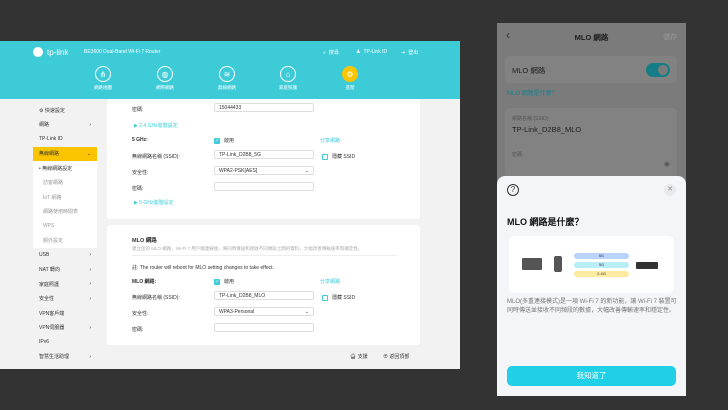 The width and height of the screenshot is (728, 410). What do you see at coordinates (53, 241) in the screenshot?
I see `label: 額外設定` at bounding box center [53, 241].